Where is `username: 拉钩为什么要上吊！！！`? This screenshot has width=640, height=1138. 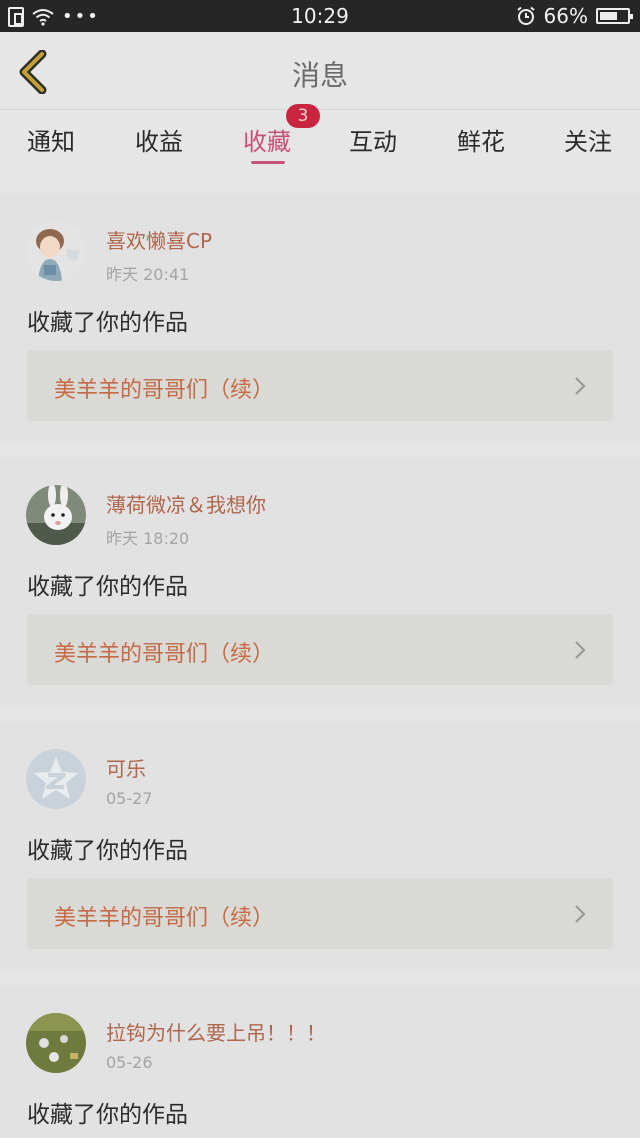
username: 拉钩为什么要上吊！！！ is located at coordinates (216, 1031).